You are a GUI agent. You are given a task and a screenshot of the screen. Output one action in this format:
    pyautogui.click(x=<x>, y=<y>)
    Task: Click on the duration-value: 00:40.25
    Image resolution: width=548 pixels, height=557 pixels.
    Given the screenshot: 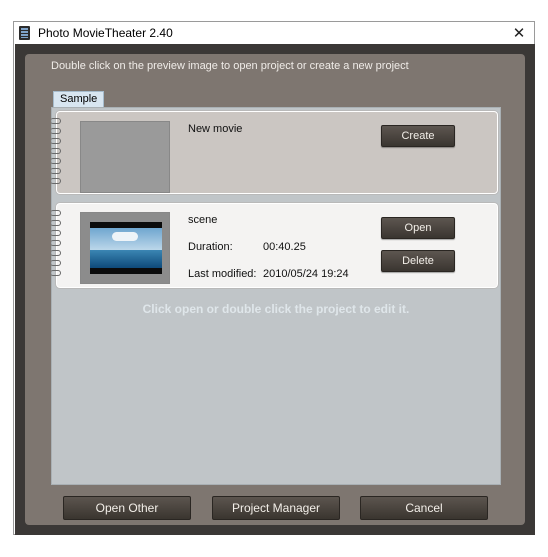 What is the action you would take?
    pyautogui.click(x=284, y=247)
    